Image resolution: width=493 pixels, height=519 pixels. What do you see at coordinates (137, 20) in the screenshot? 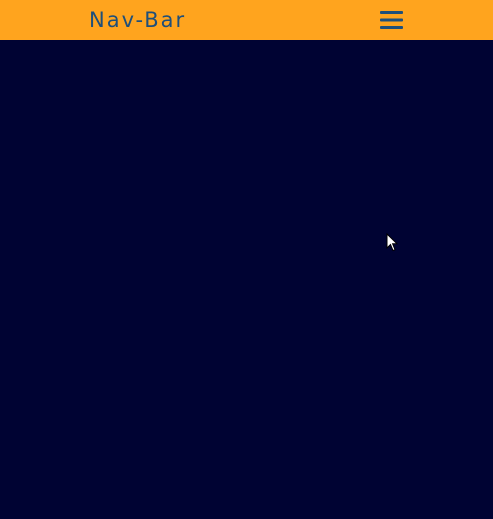
I see `navbar-brand: Nav-Bar` at bounding box center [137, 20].